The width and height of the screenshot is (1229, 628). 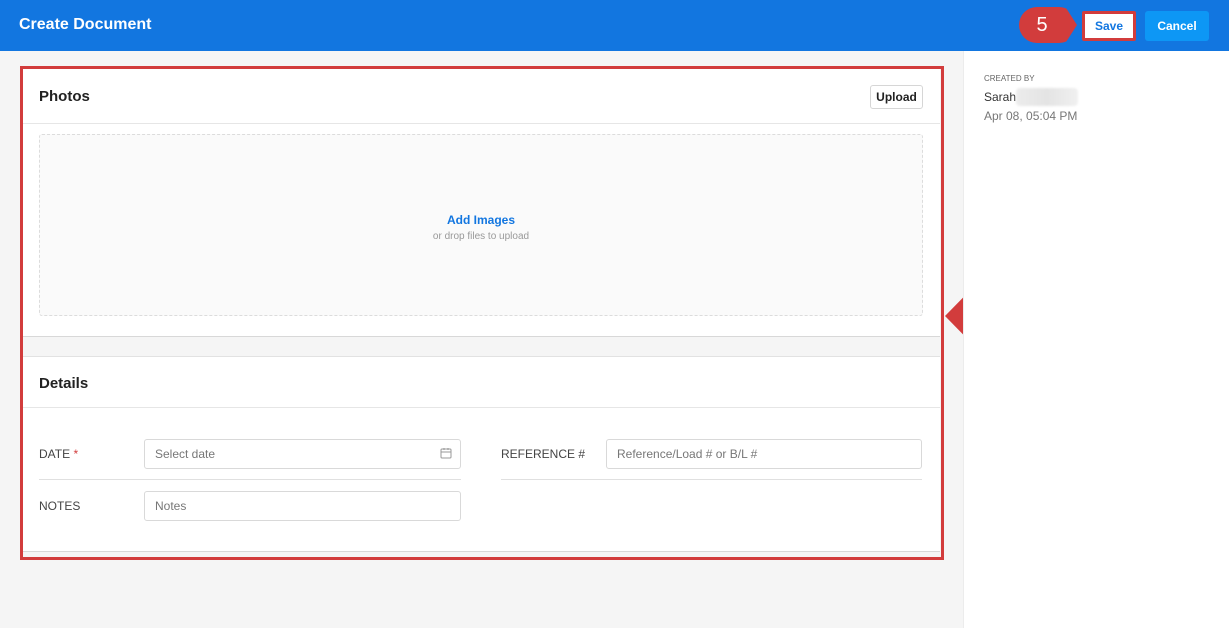 What do you see at coordinates (302, 506) in the screenshot?
I see `notes-input` at bounding box center [302, 506].